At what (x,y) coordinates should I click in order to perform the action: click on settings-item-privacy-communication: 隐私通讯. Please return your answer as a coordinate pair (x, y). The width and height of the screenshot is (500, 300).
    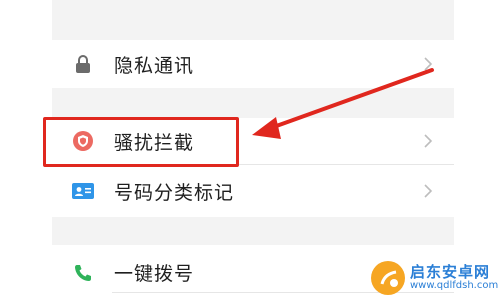
    Looking at the image, I should click on (253, 64).